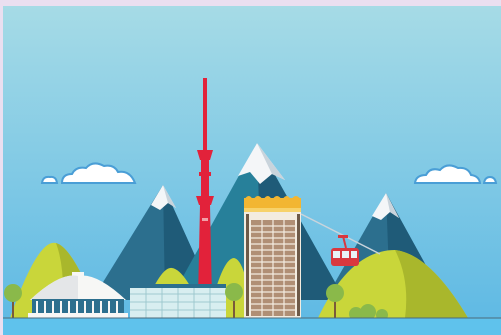 Image resolution: width=501 pixels, height=335 pixels. Describe the element at coordinates (252, 326) in the screenshot. I see `ground-strip` at that location.